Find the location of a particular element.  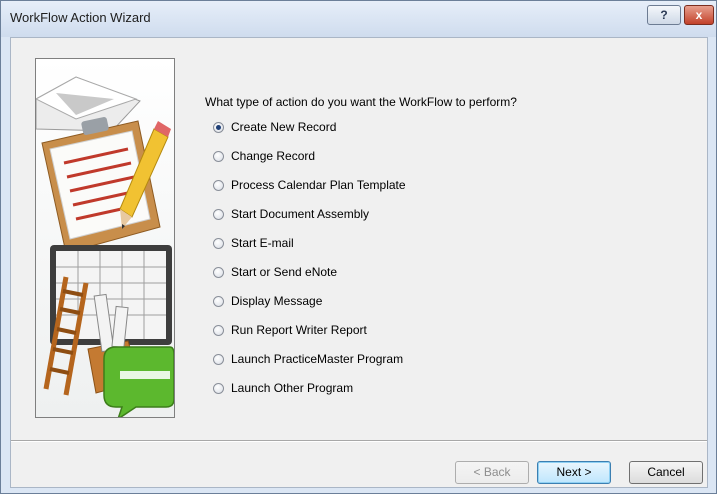

title-bar: WorkFlow Action Wizard ? x is located at coordinates (358, 19).